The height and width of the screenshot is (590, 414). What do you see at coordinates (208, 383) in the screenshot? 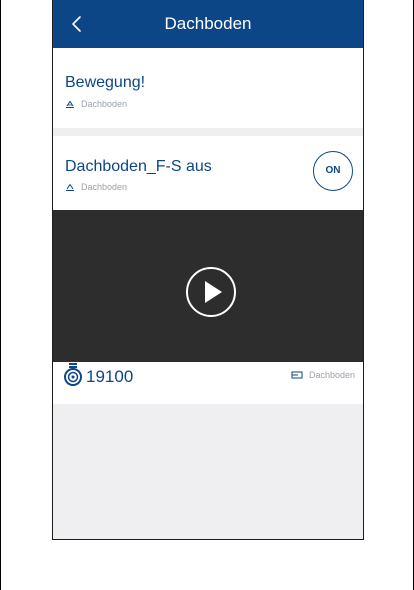
I see `counter-card: 19100 Dachboden` at bounding box center [208, 383].